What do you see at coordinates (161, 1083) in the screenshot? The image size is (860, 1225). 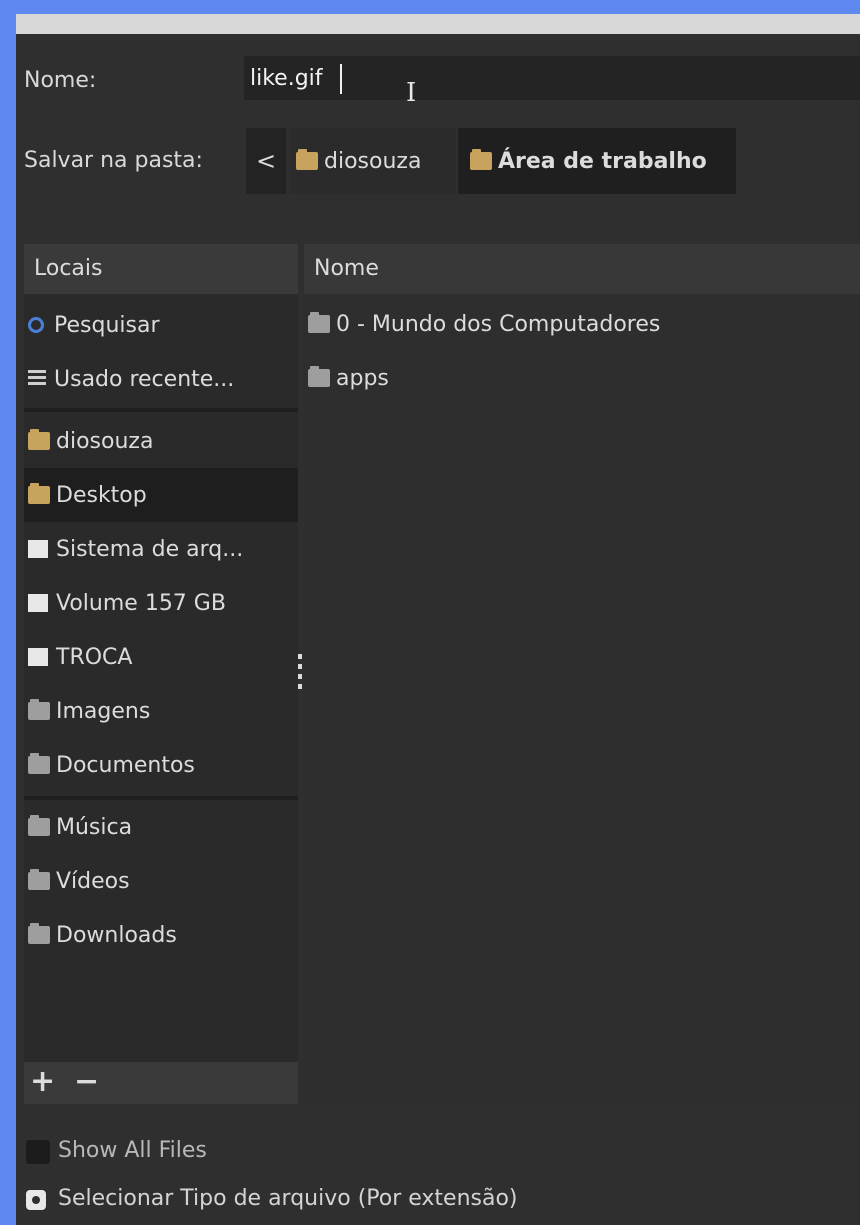 I see `places-toolbar` at bounding box center [161, 1083].